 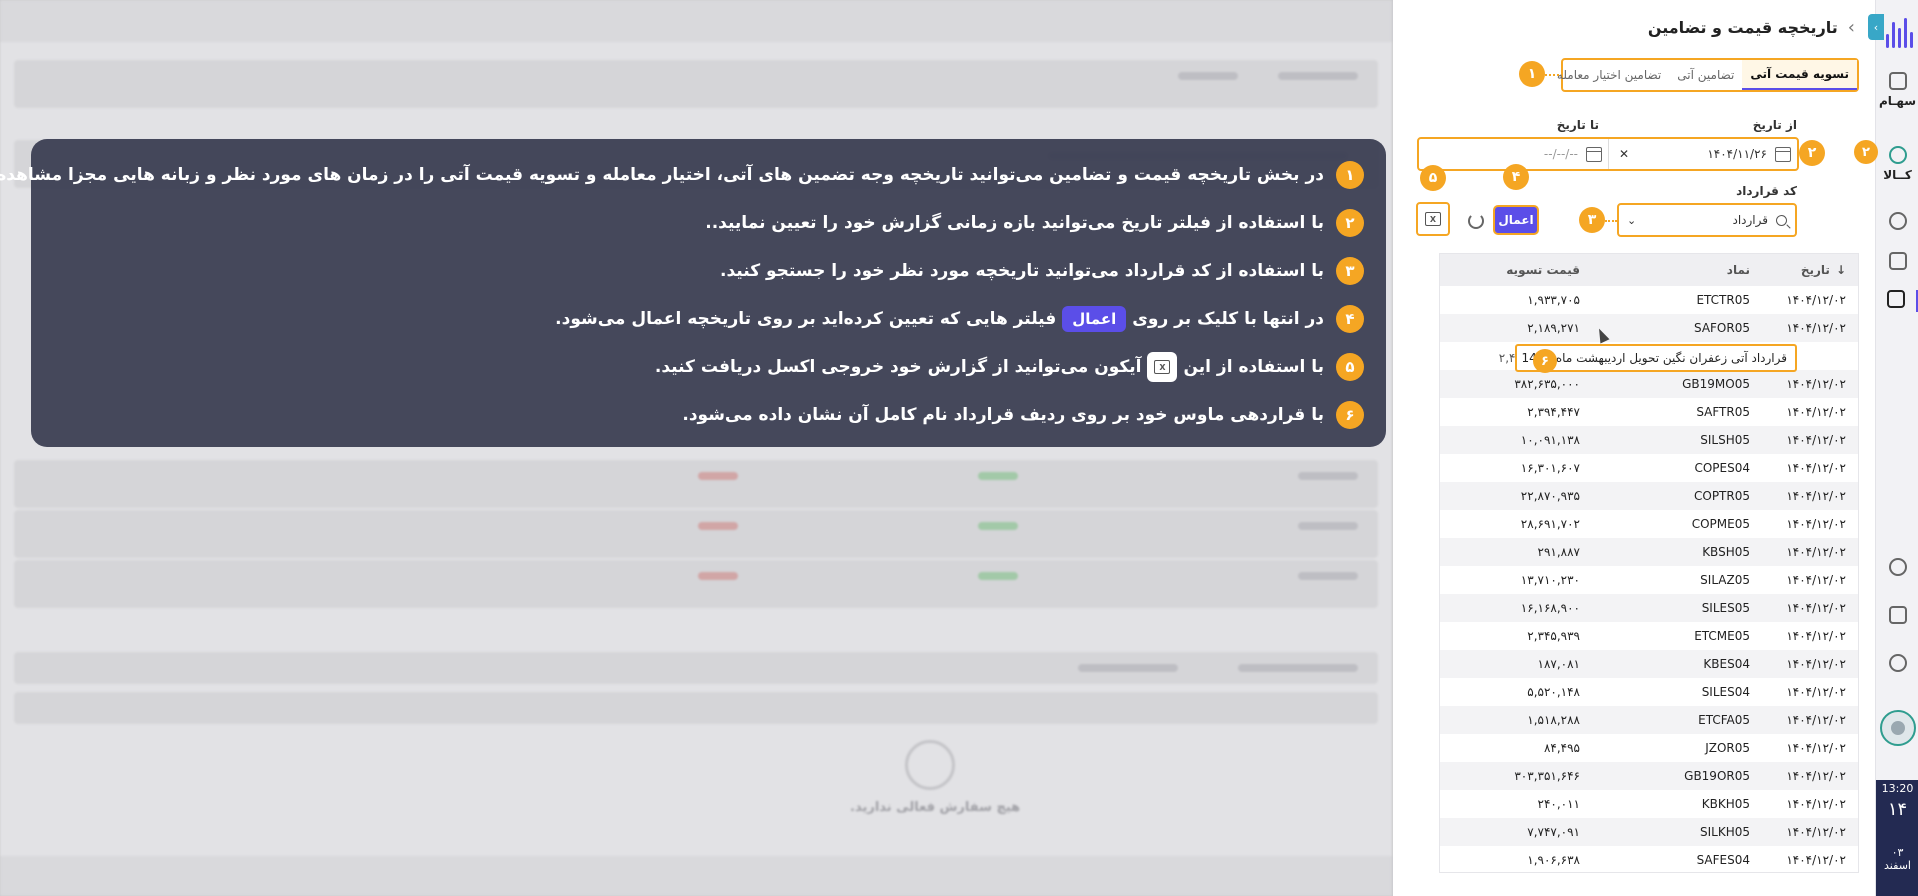 What do you see at coordinates (1814, 270) in the screenshot?
I see `column-date: ↓تاریخ` at bounding box center [1814, 270].